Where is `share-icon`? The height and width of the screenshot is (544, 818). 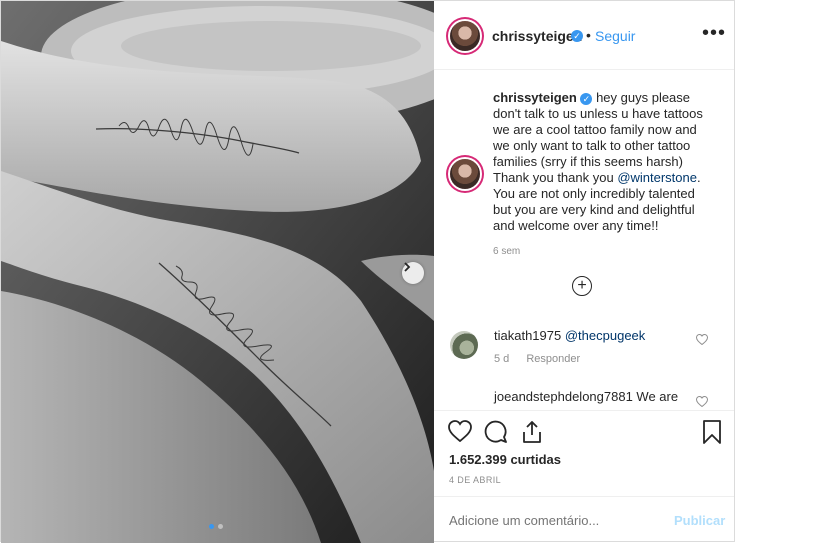
share-icon is located at coordinates (532, 432).